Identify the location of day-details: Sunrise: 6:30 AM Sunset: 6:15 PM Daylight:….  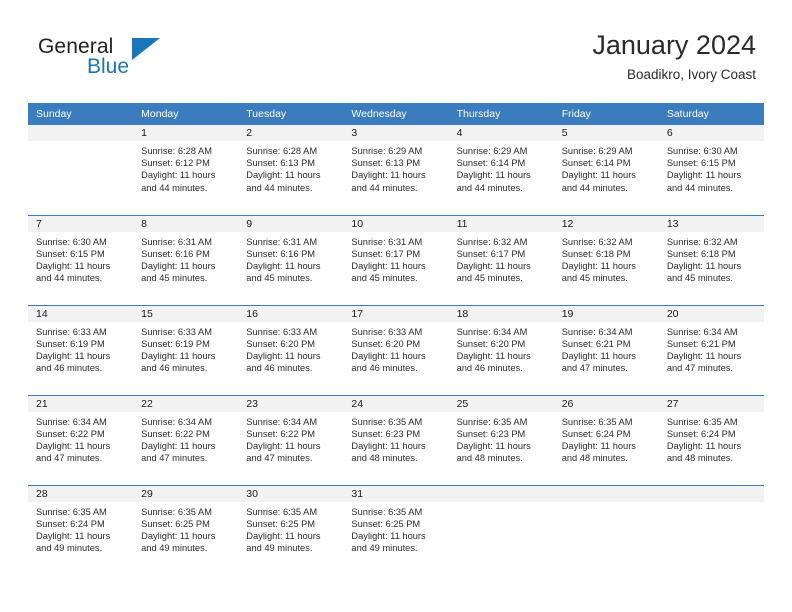
(711, 167).